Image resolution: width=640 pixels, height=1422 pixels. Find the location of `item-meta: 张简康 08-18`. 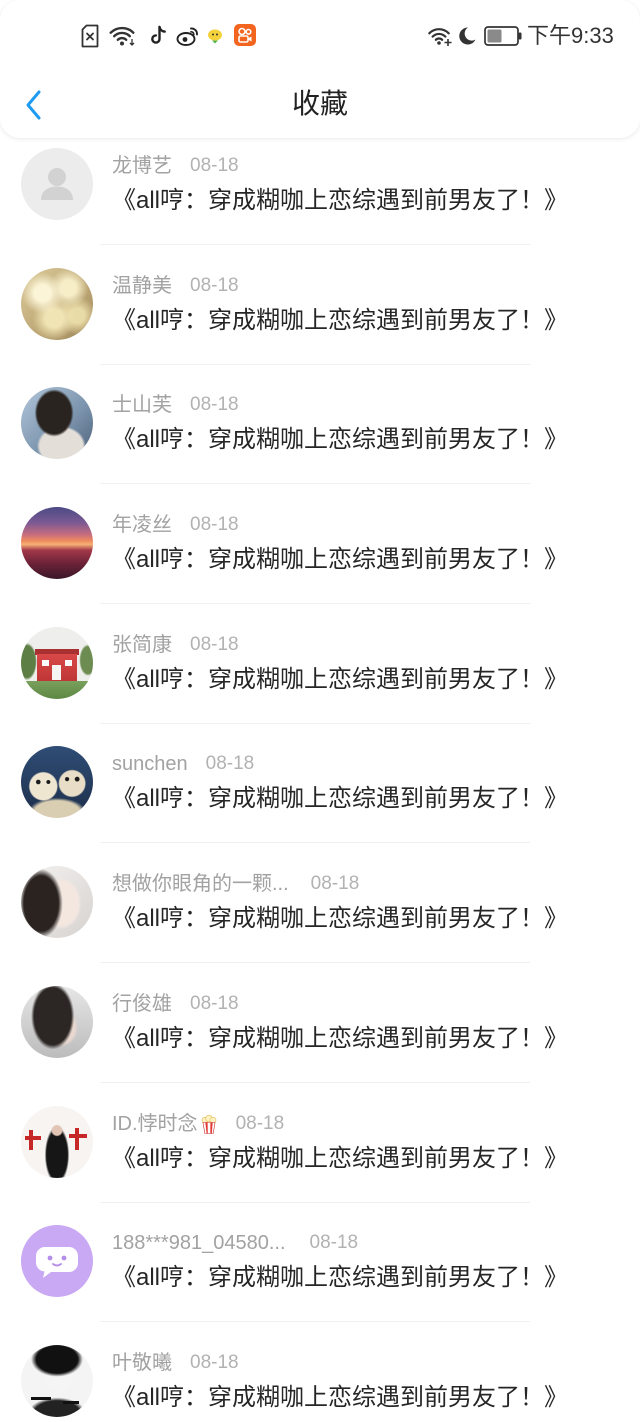

item-meta: 张简康 08-18 is located at coordinates (175, 645).